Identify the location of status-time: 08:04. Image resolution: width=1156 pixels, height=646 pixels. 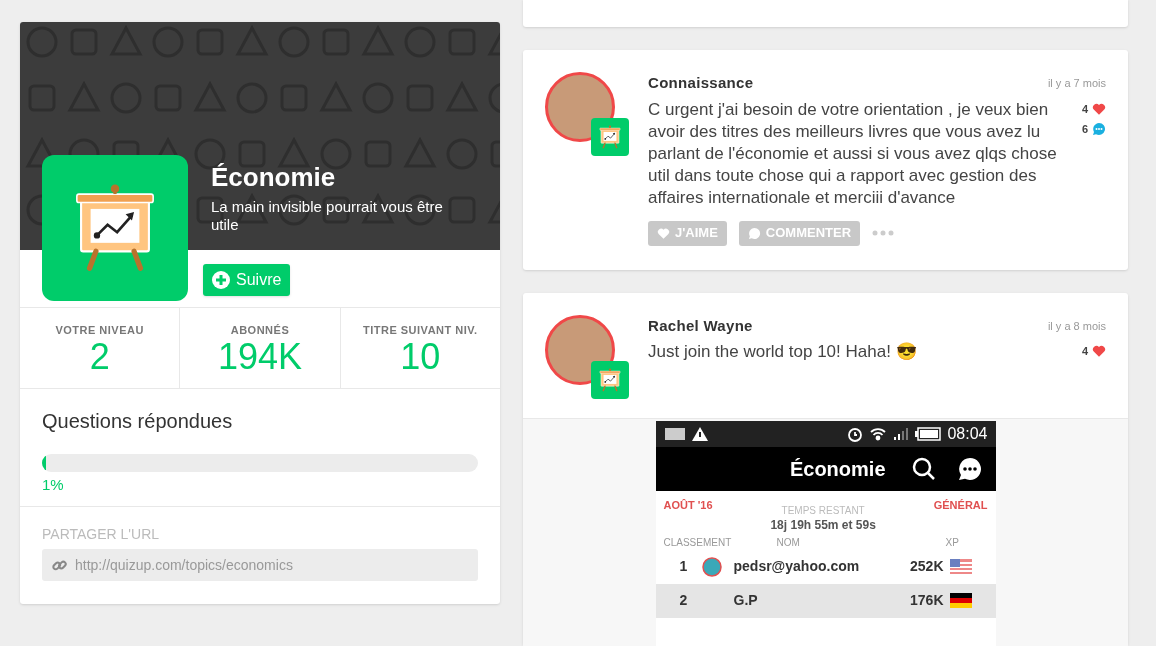
(967, 433).